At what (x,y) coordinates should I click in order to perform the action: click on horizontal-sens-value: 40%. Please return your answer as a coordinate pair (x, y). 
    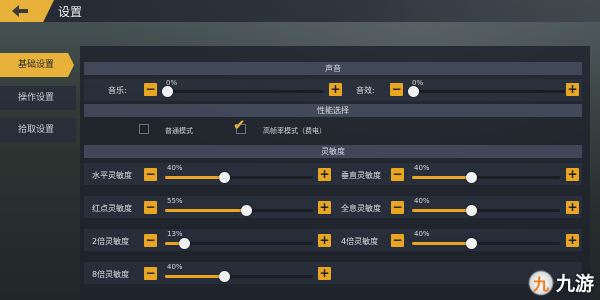
    Looking at the image, I should click on (175, 168).